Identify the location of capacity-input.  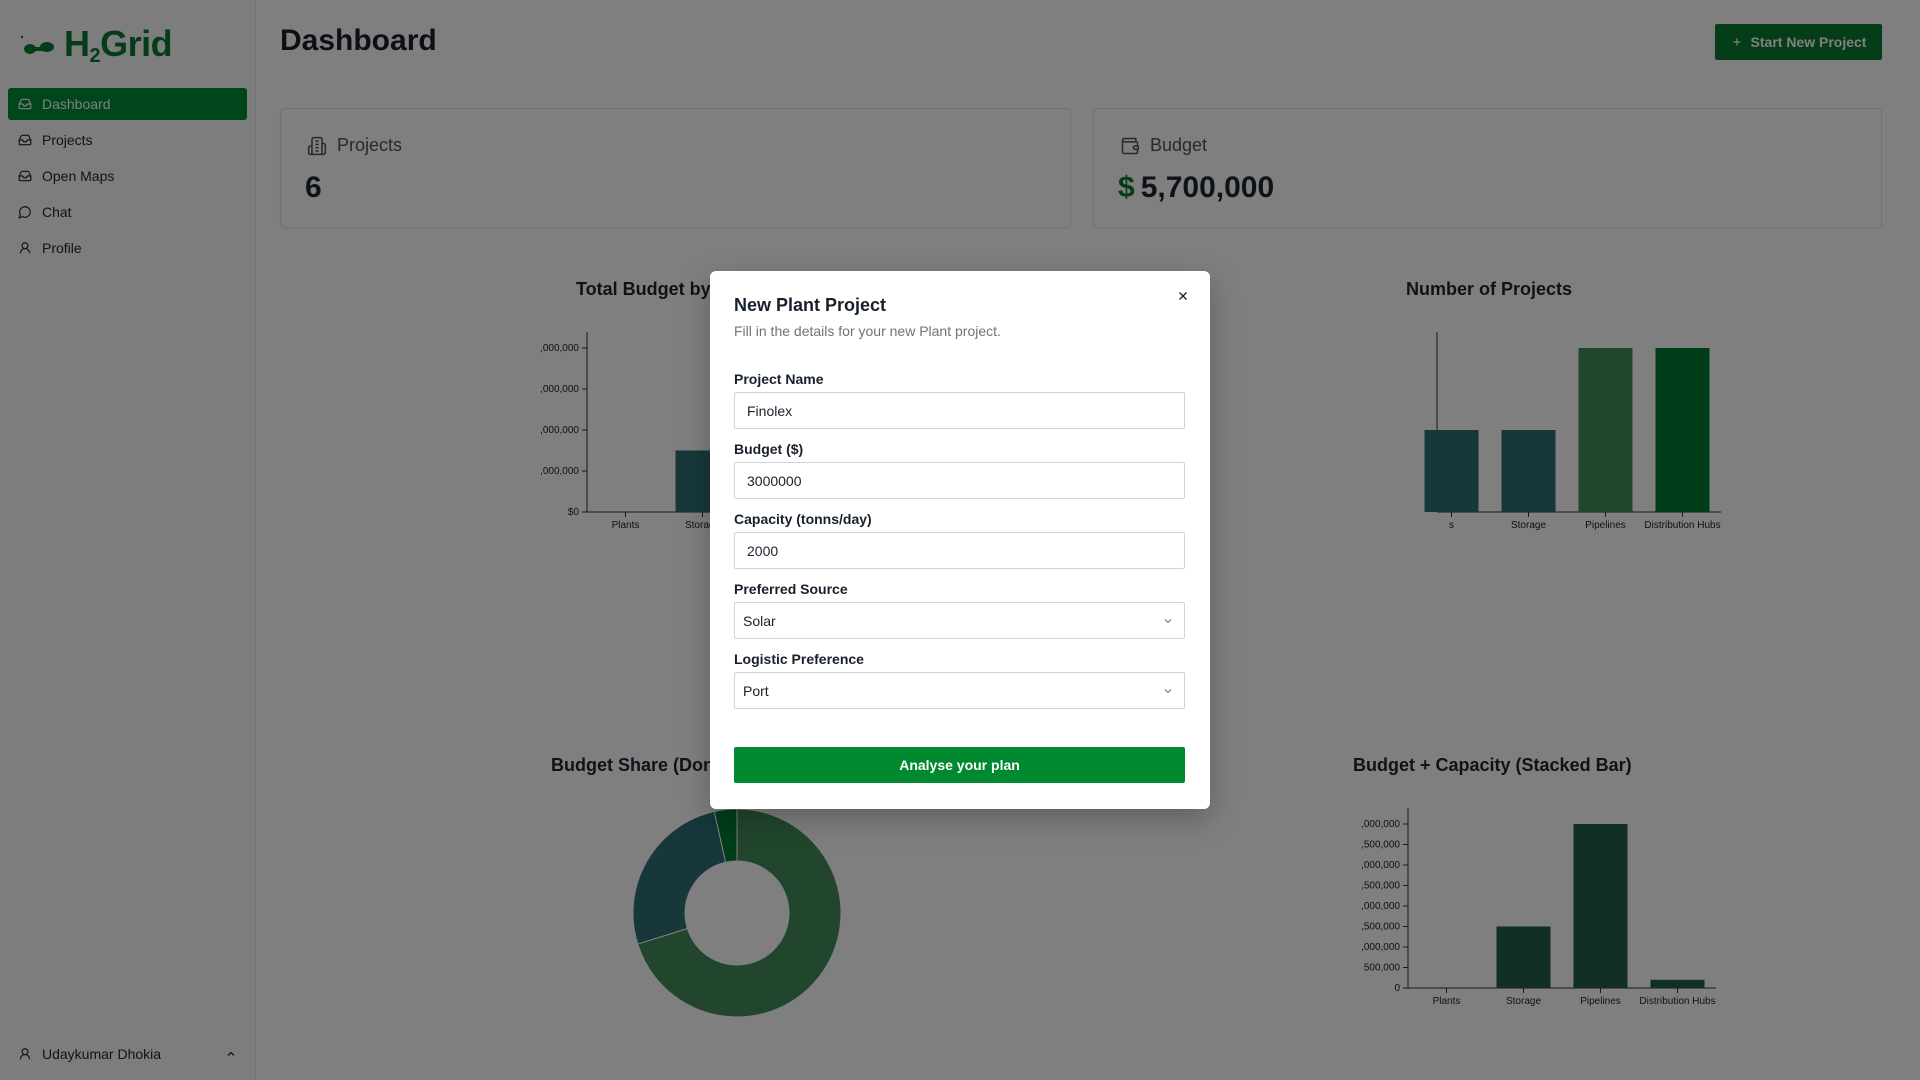
(959, 550).